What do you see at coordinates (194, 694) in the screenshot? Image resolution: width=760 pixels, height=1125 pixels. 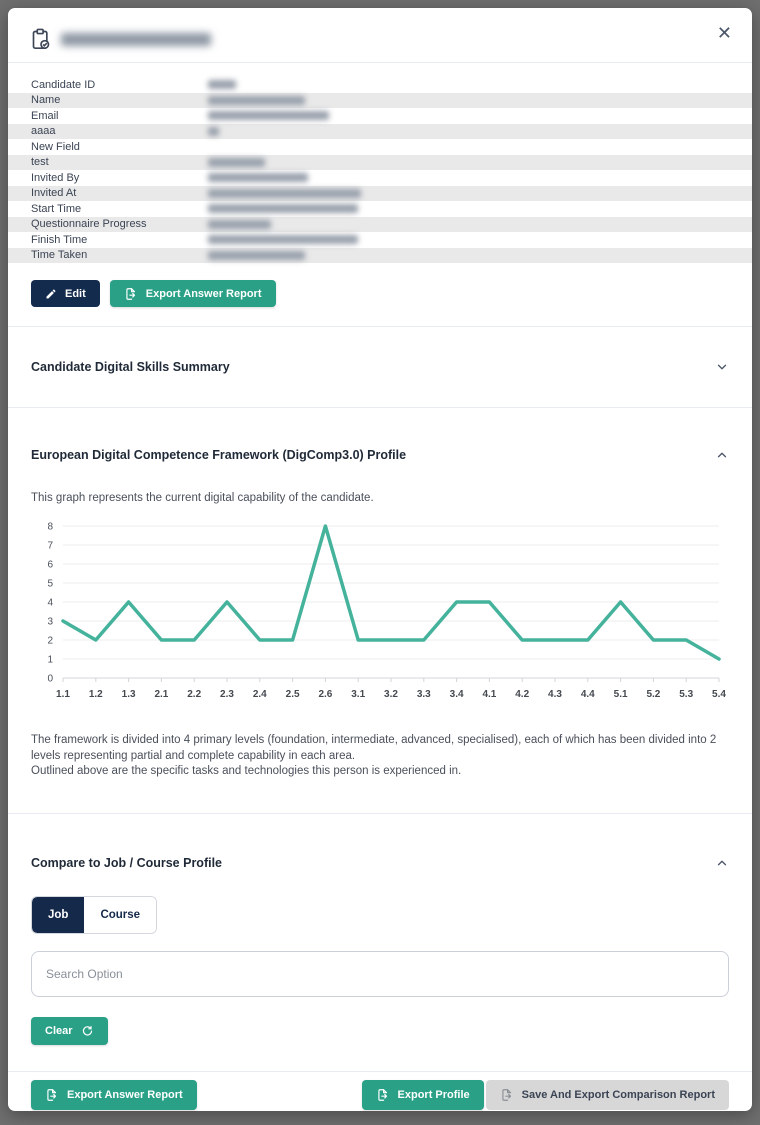 I see `svg-text: 2.2` at bounding box center [194, 694].